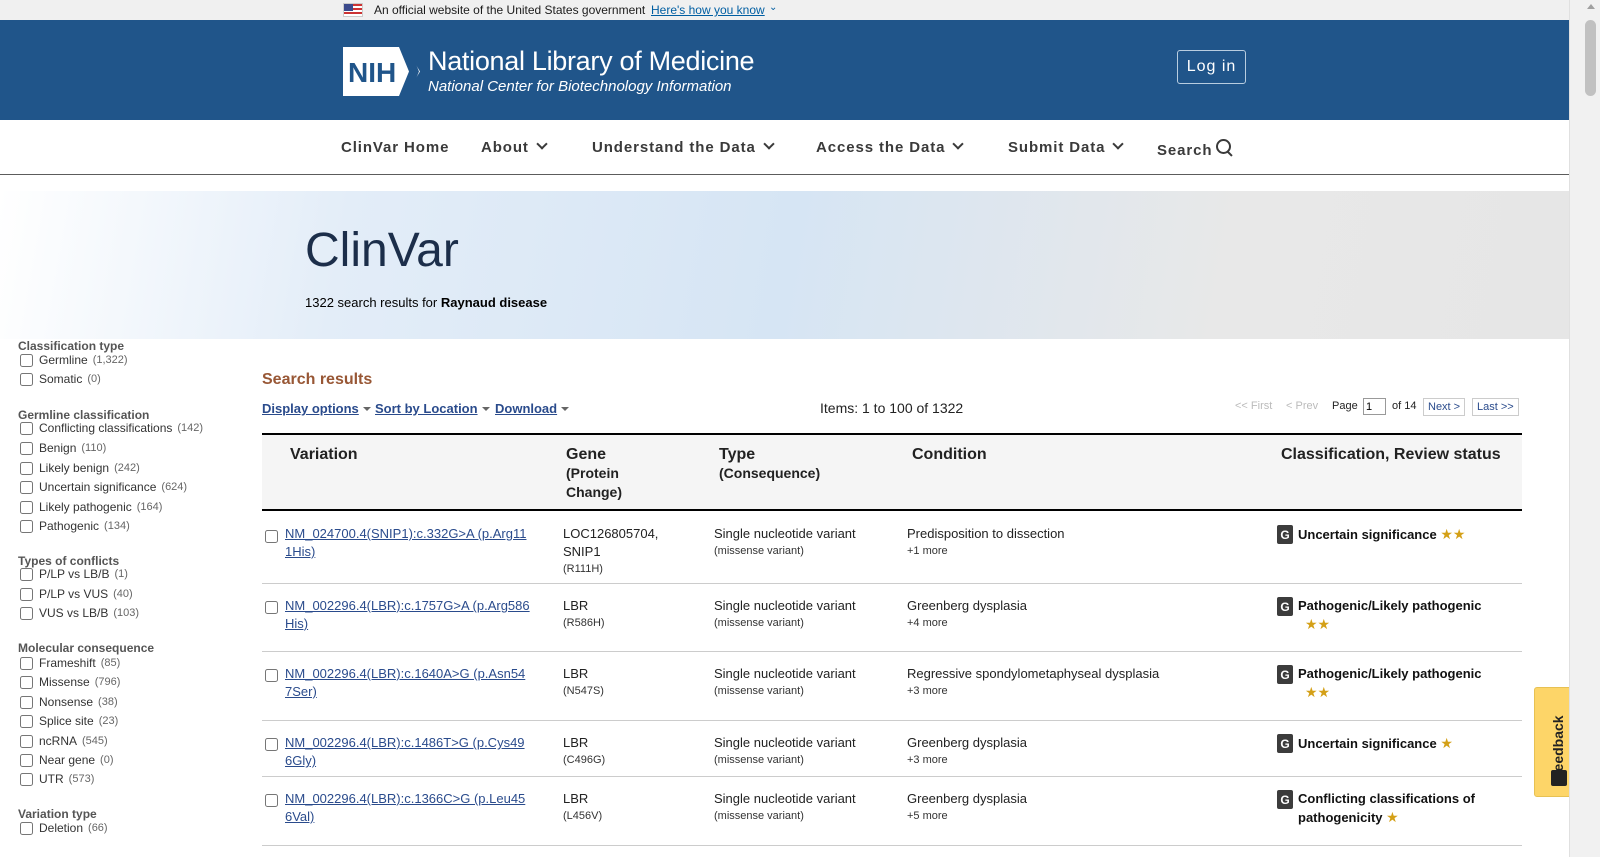 The image size is (1600, 857). I want to click on filter-conflicting: Conflicting classifications (142), so click(110, 428).